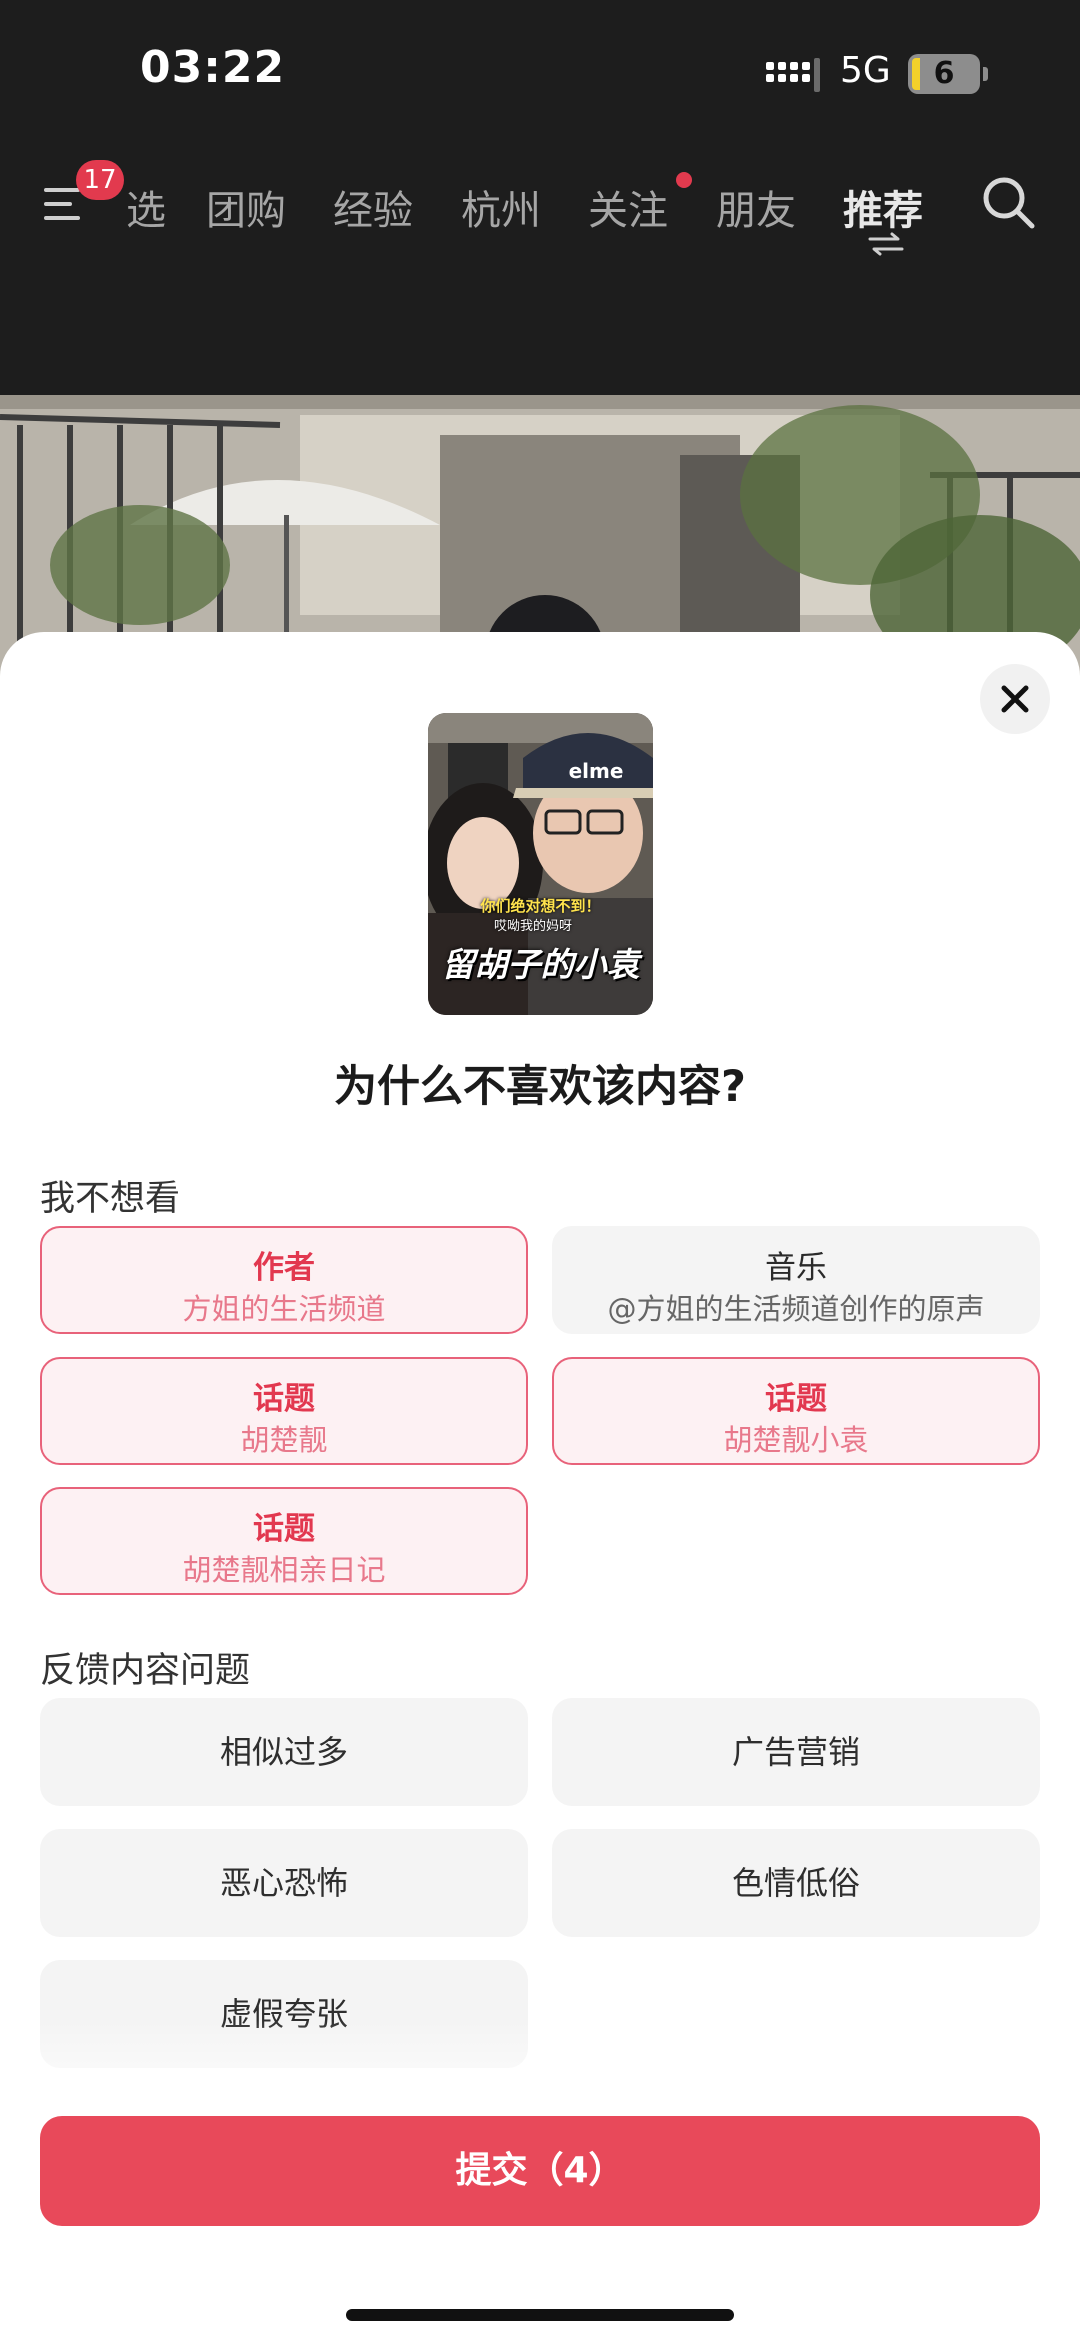 This screenshot has width=1080, height=2341. I want to click on option-author: 作者 方姐的生活频道, so click(284, 1280).